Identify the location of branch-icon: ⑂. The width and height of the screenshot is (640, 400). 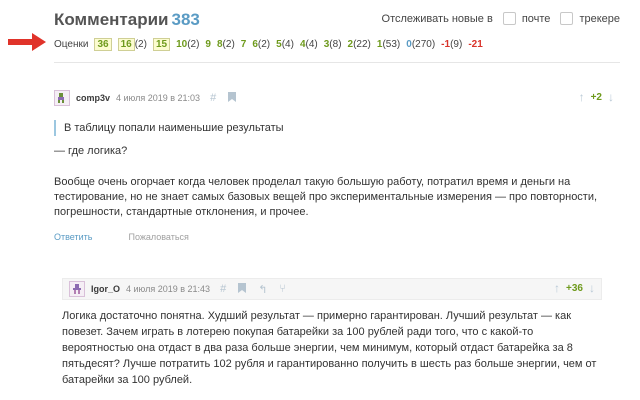
(282, 289).